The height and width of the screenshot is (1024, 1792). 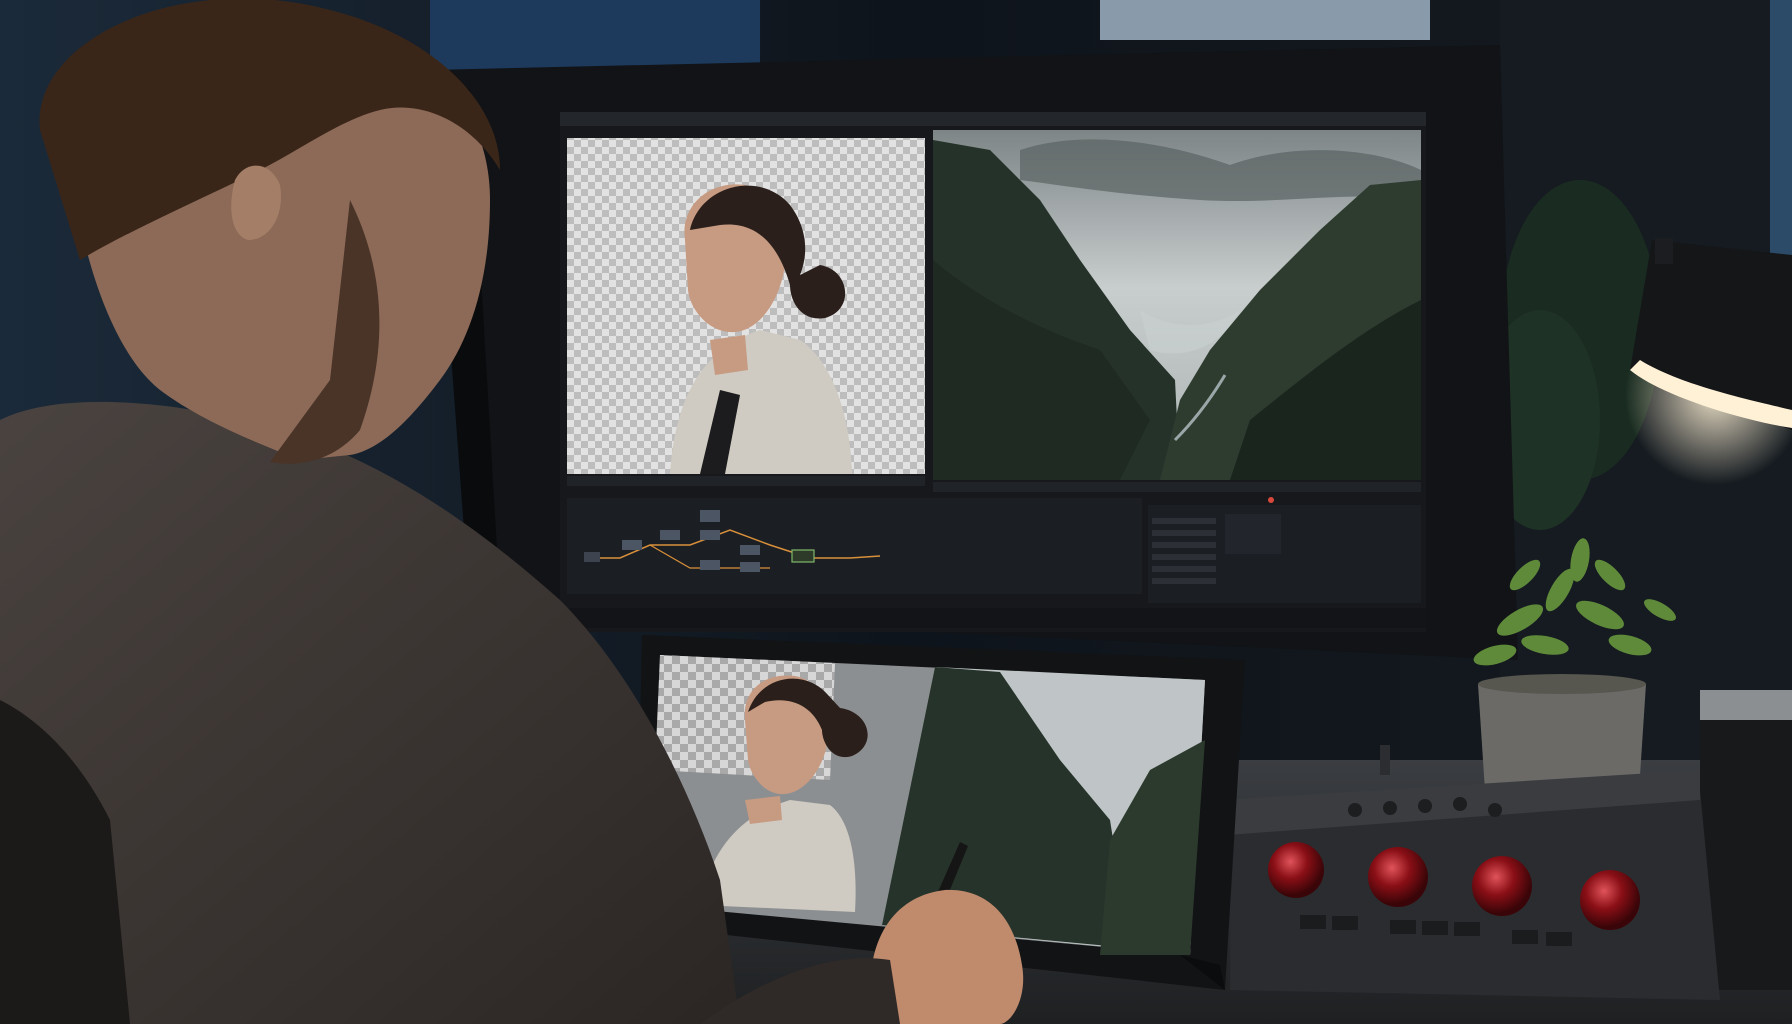 I want to click on viewer-toolbar-left, so click(x=746, y=481).